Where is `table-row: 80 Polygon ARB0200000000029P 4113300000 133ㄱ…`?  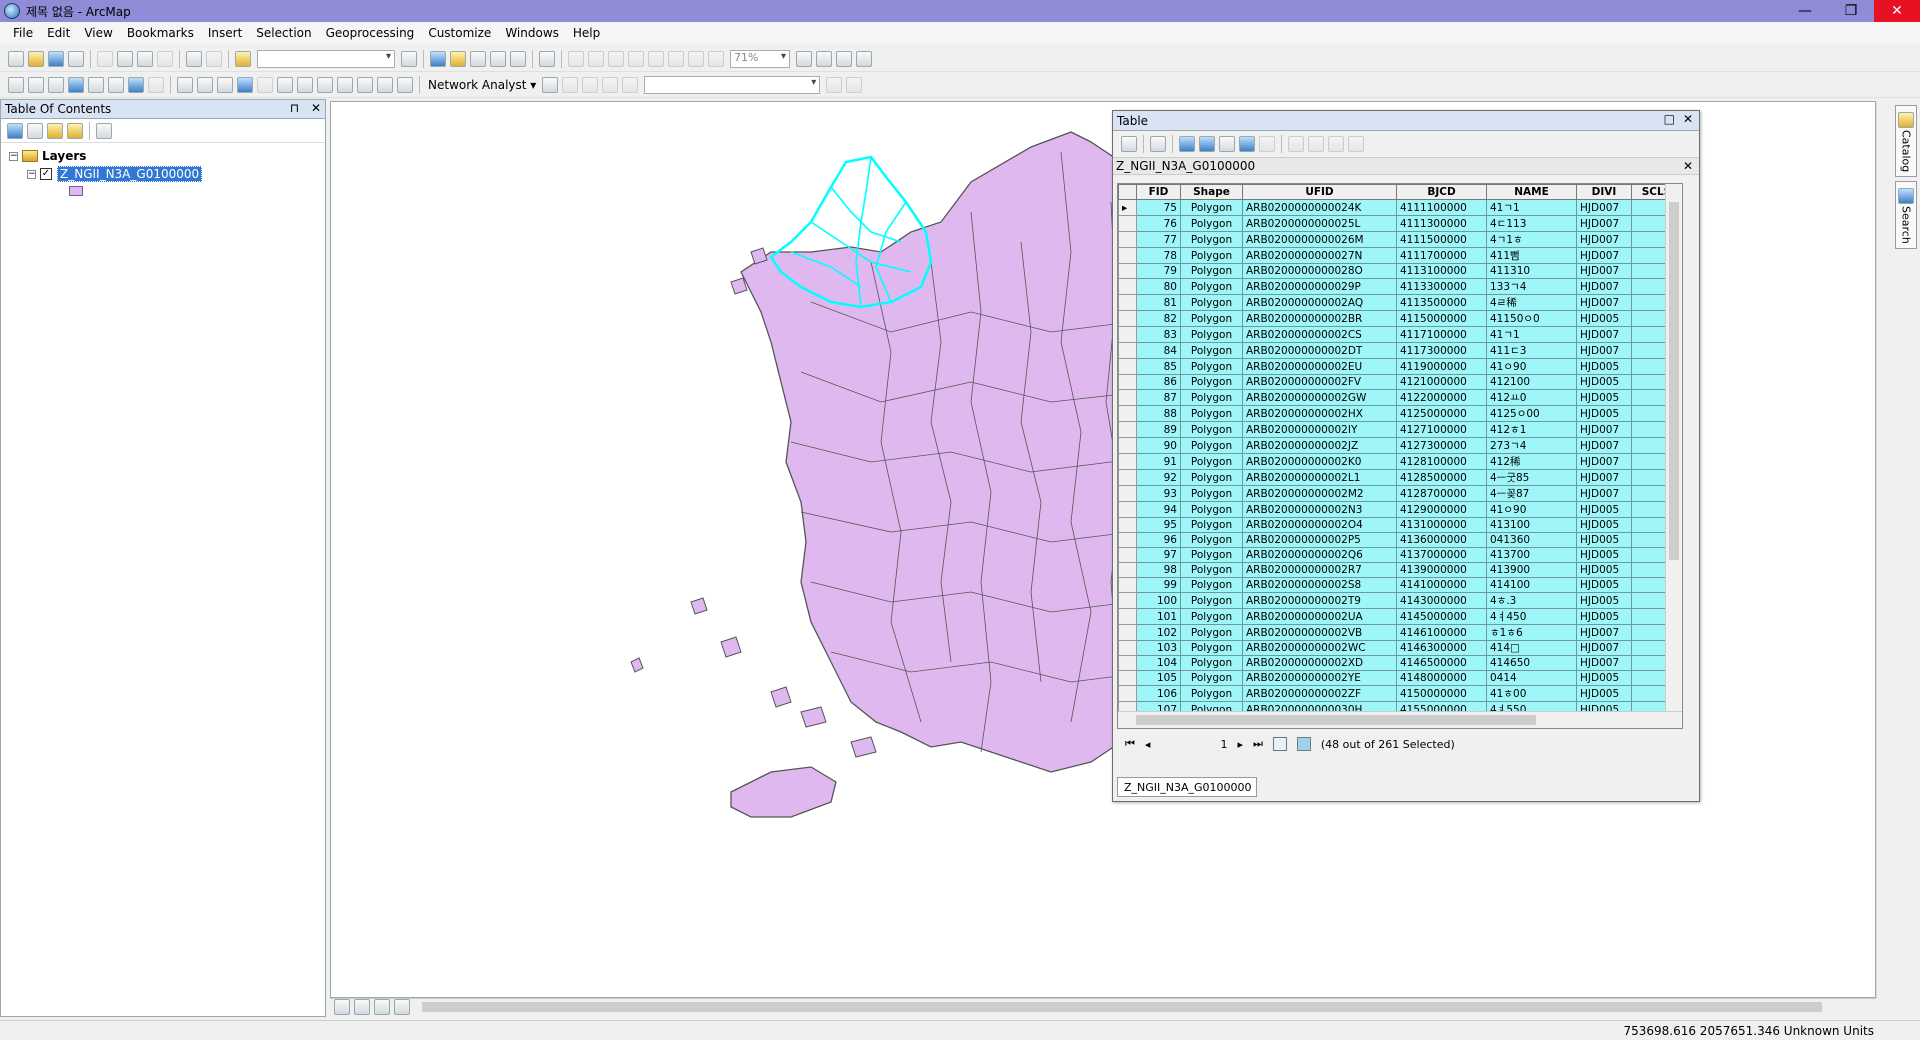
table-row: 80 Polygon ARB0200000000029P 4113300000 133ㄱ… is located at coordinates (1400, 286).